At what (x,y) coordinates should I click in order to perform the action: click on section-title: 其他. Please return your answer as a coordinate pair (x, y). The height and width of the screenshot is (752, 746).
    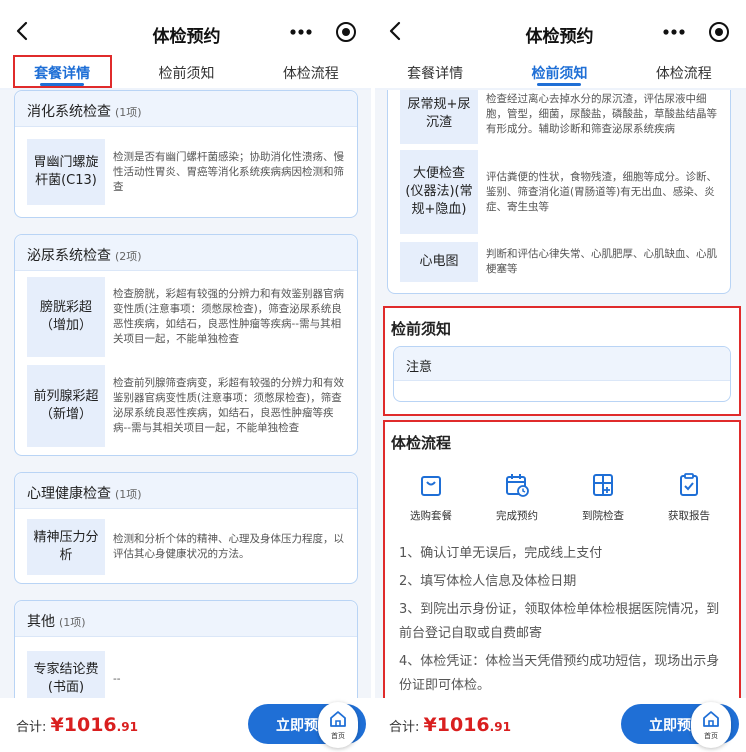
    Looking at the image, I should click on (41, 622).